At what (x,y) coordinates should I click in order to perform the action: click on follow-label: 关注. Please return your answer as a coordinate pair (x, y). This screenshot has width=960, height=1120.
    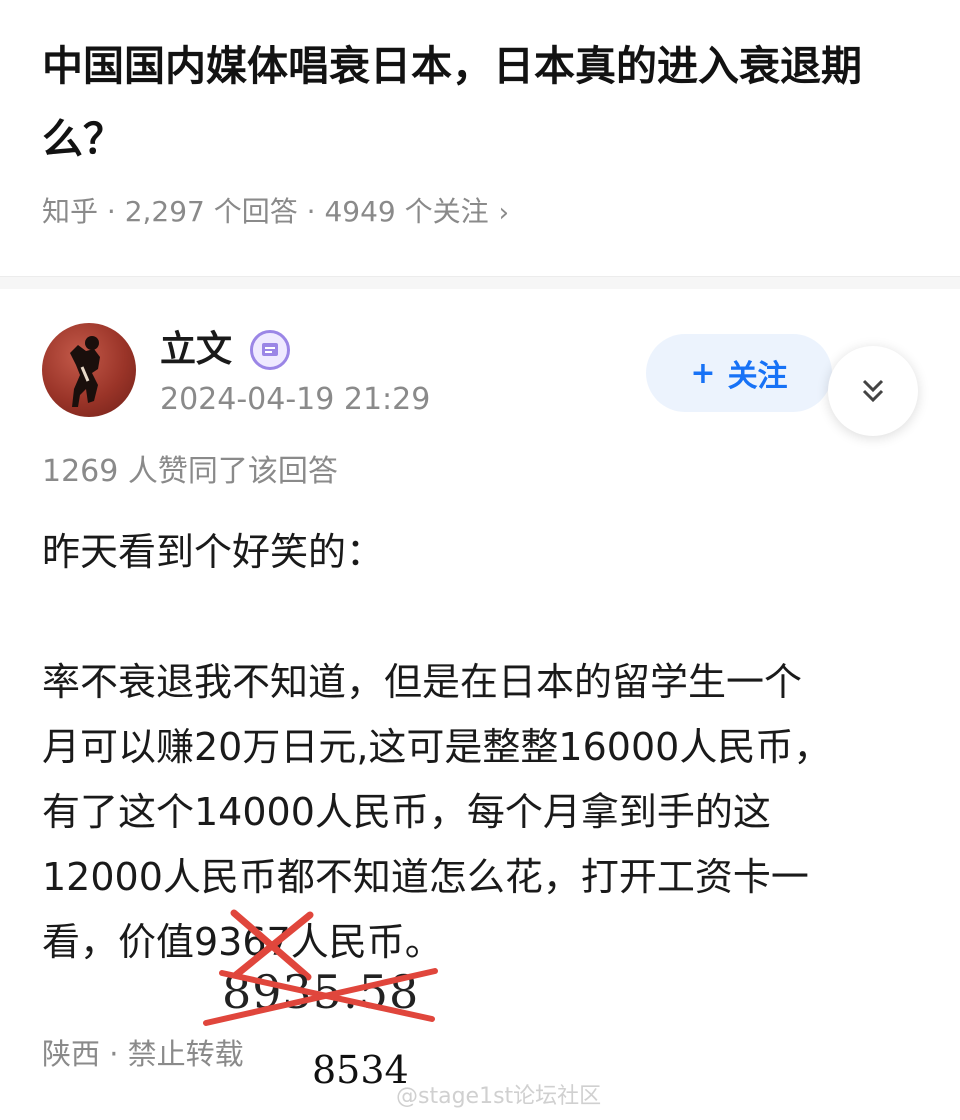
    Looking at the image, I should click on (757, 376).